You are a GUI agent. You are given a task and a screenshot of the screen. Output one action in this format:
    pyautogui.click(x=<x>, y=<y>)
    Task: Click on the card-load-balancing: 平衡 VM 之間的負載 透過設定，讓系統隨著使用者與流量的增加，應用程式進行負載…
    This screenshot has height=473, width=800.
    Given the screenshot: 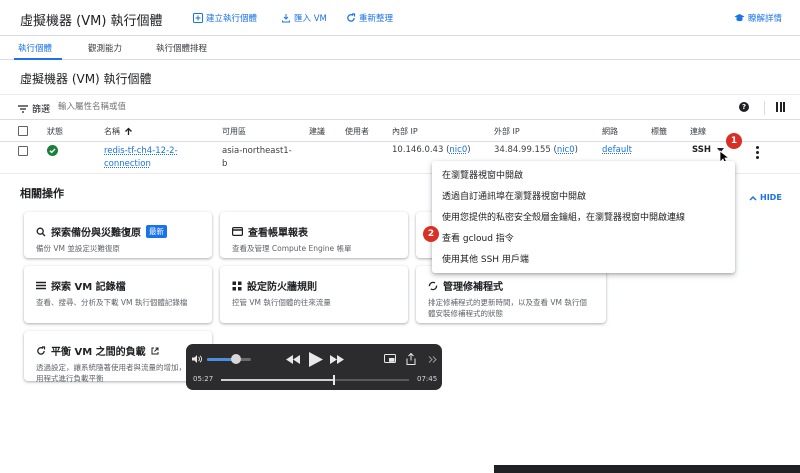 What is the action you would take?
    pyautogui.click(x=118, y=357)
    